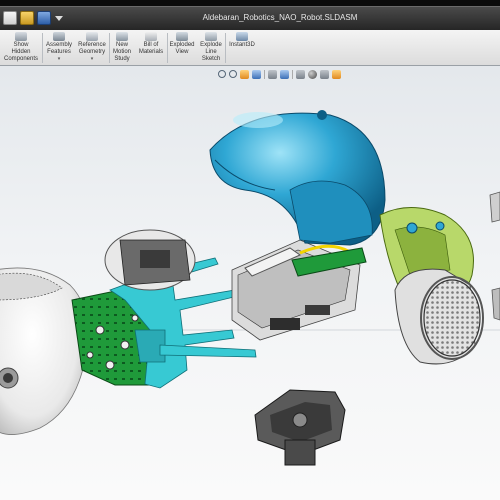 The image size is (500, 500). Describe the element at coordinates (59, 18) in the screenshot. I see `dropdown-arrow-icon` at that location.